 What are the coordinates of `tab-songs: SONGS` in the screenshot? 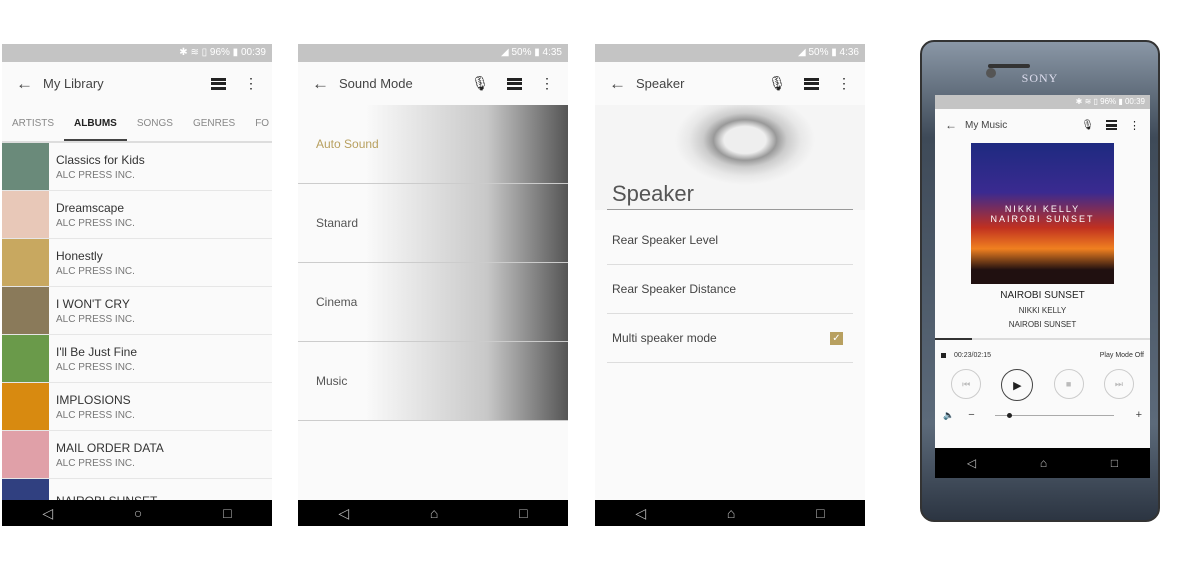 It's located at (155, 123).